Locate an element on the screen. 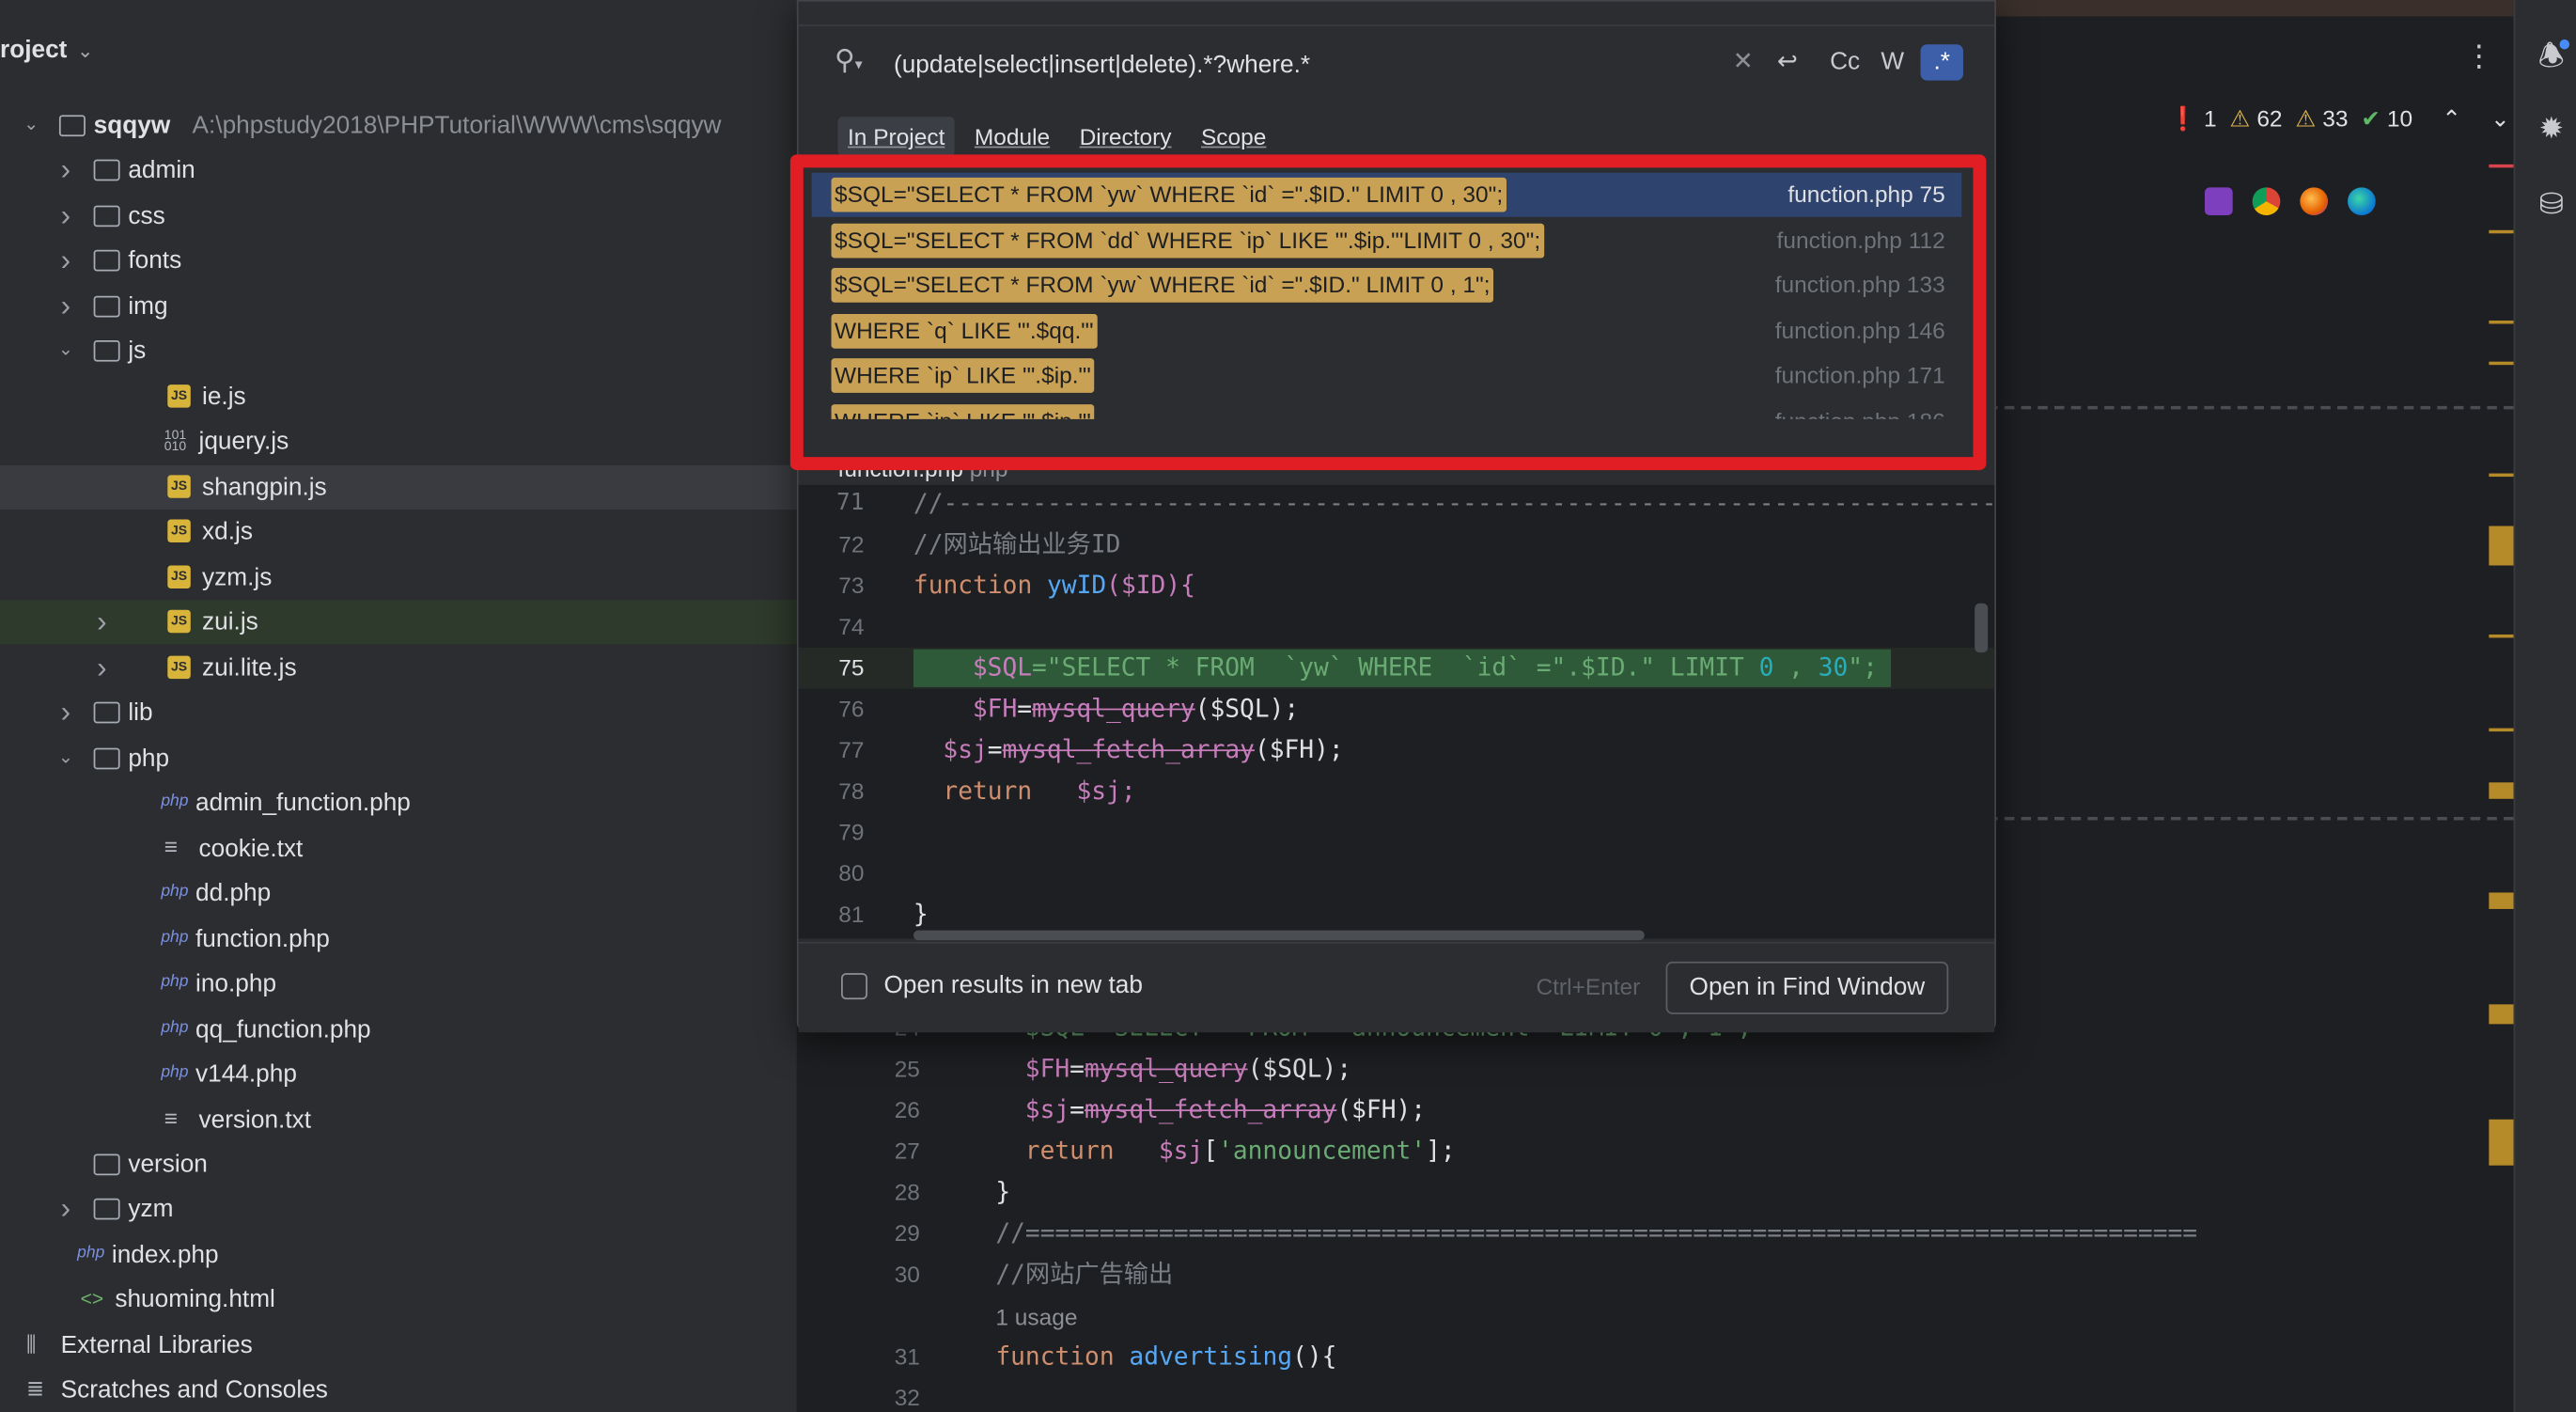 This screenshot has width=2576, height=1412. open-in-find-window-button: Open in Find Window is located at coordinates (1807, 987).